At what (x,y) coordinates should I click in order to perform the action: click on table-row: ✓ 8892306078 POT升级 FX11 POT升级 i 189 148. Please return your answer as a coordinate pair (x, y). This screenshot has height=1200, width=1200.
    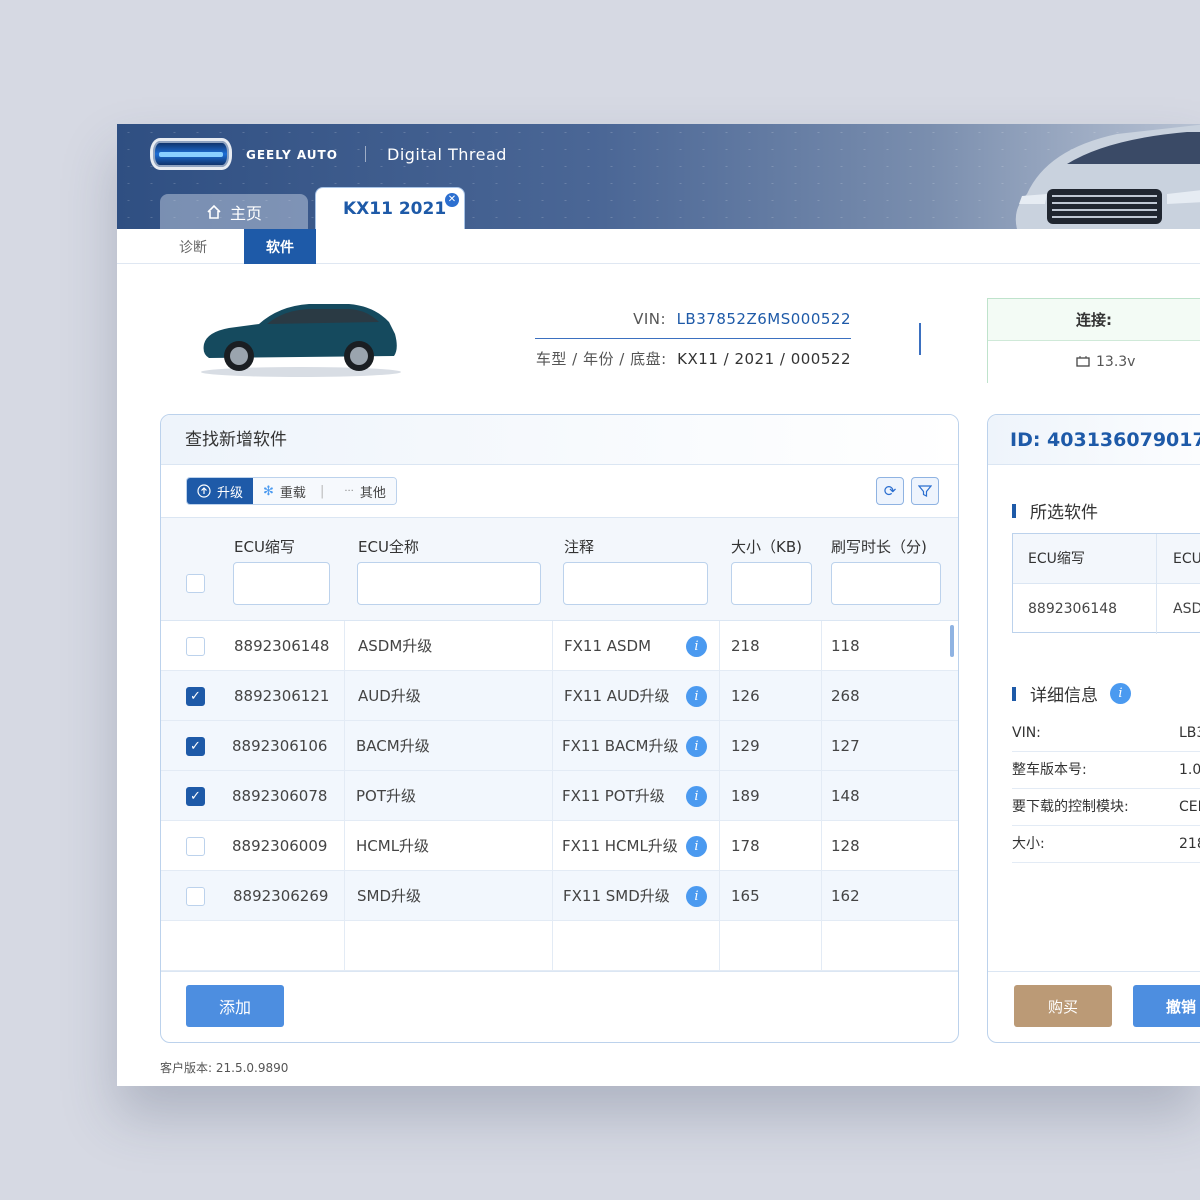
    Looking at the image, I should click on (559, 796).